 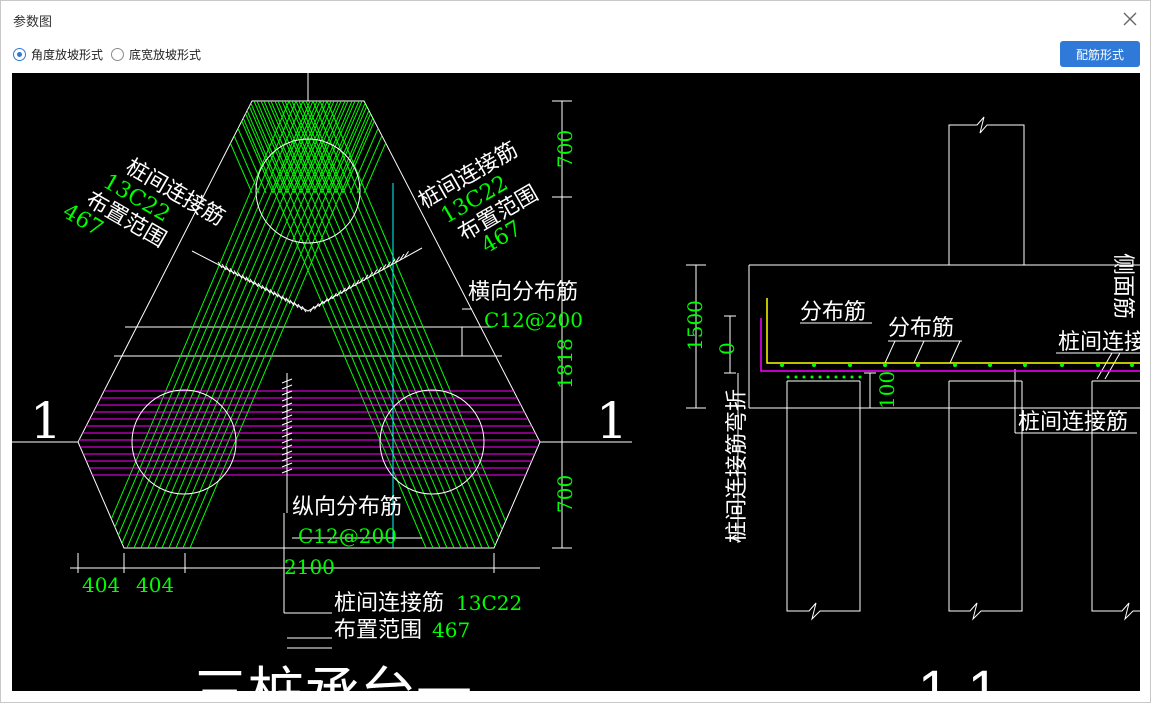 I want to click on close-icon, so click(x=1130, y=19).